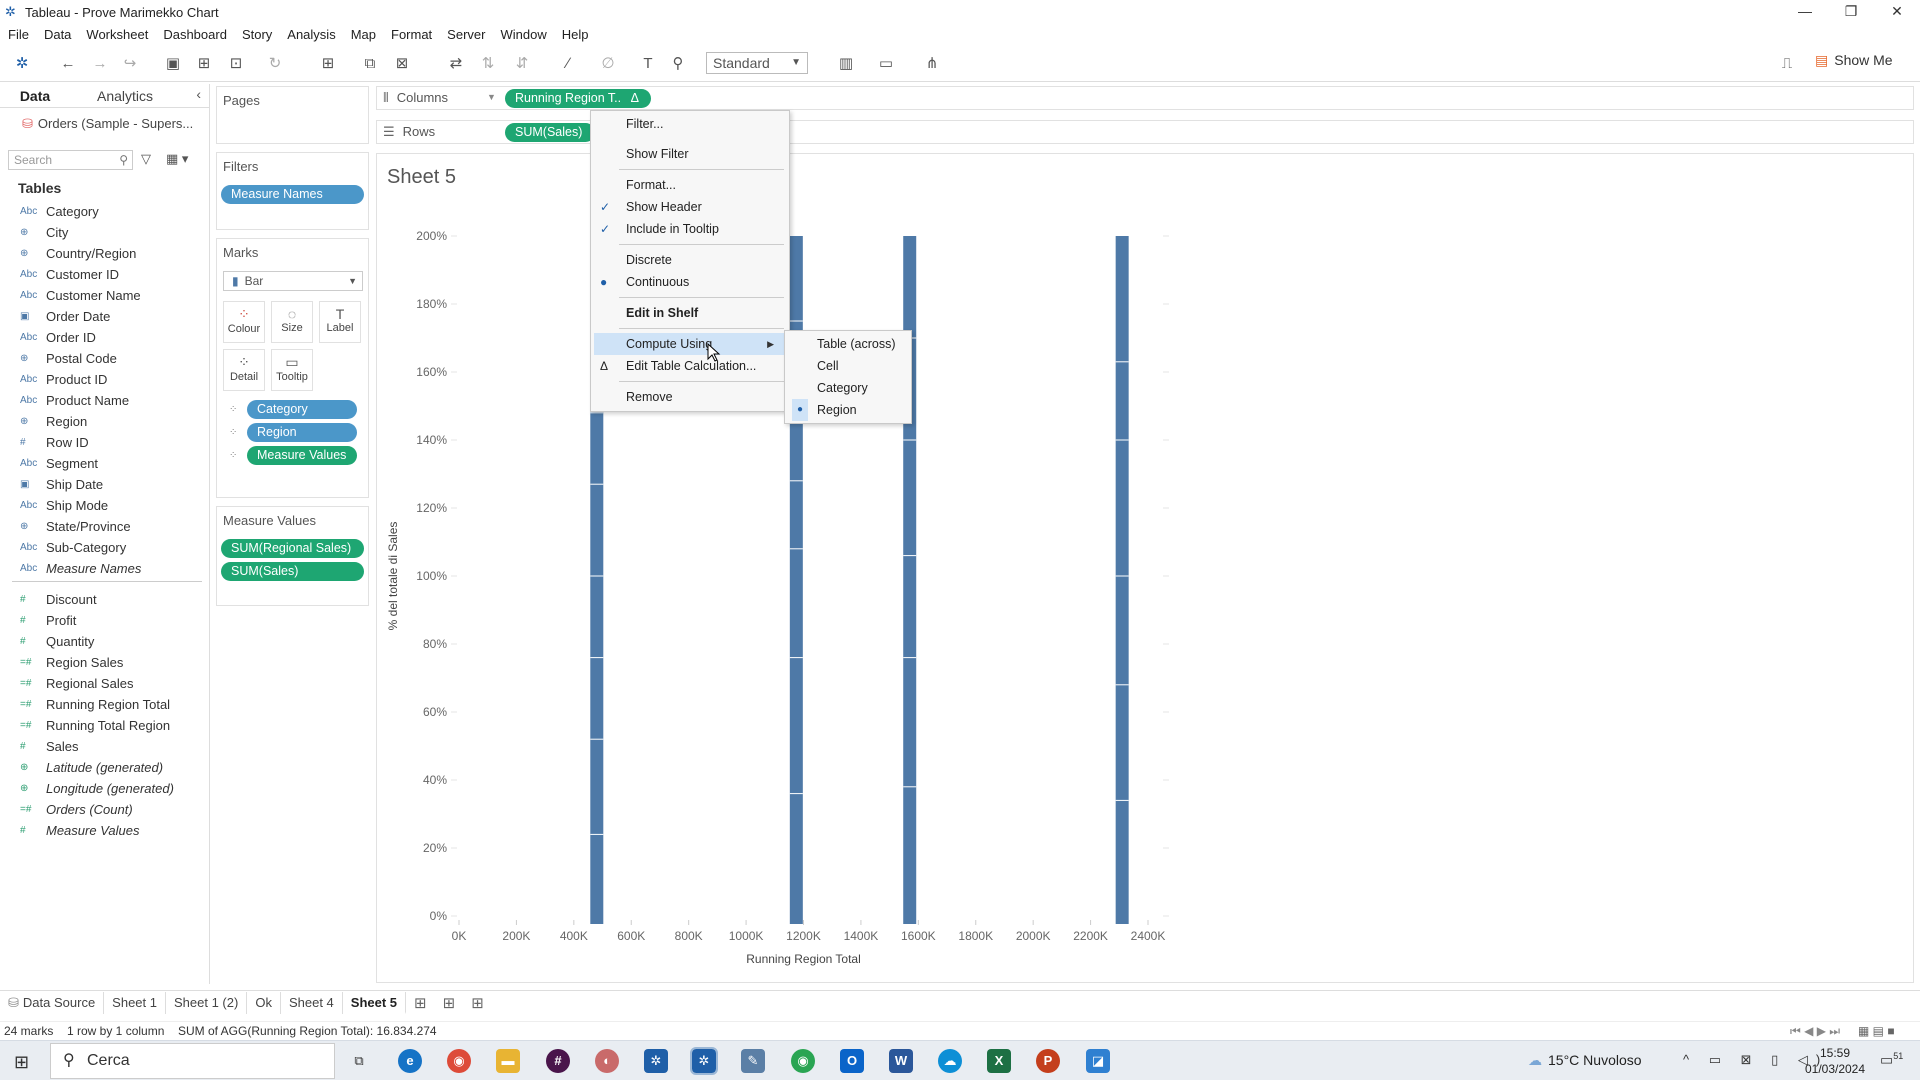  Describe the element at coordinates (411, 34) in the screenshot. I see `menu-format: Format` at that location.